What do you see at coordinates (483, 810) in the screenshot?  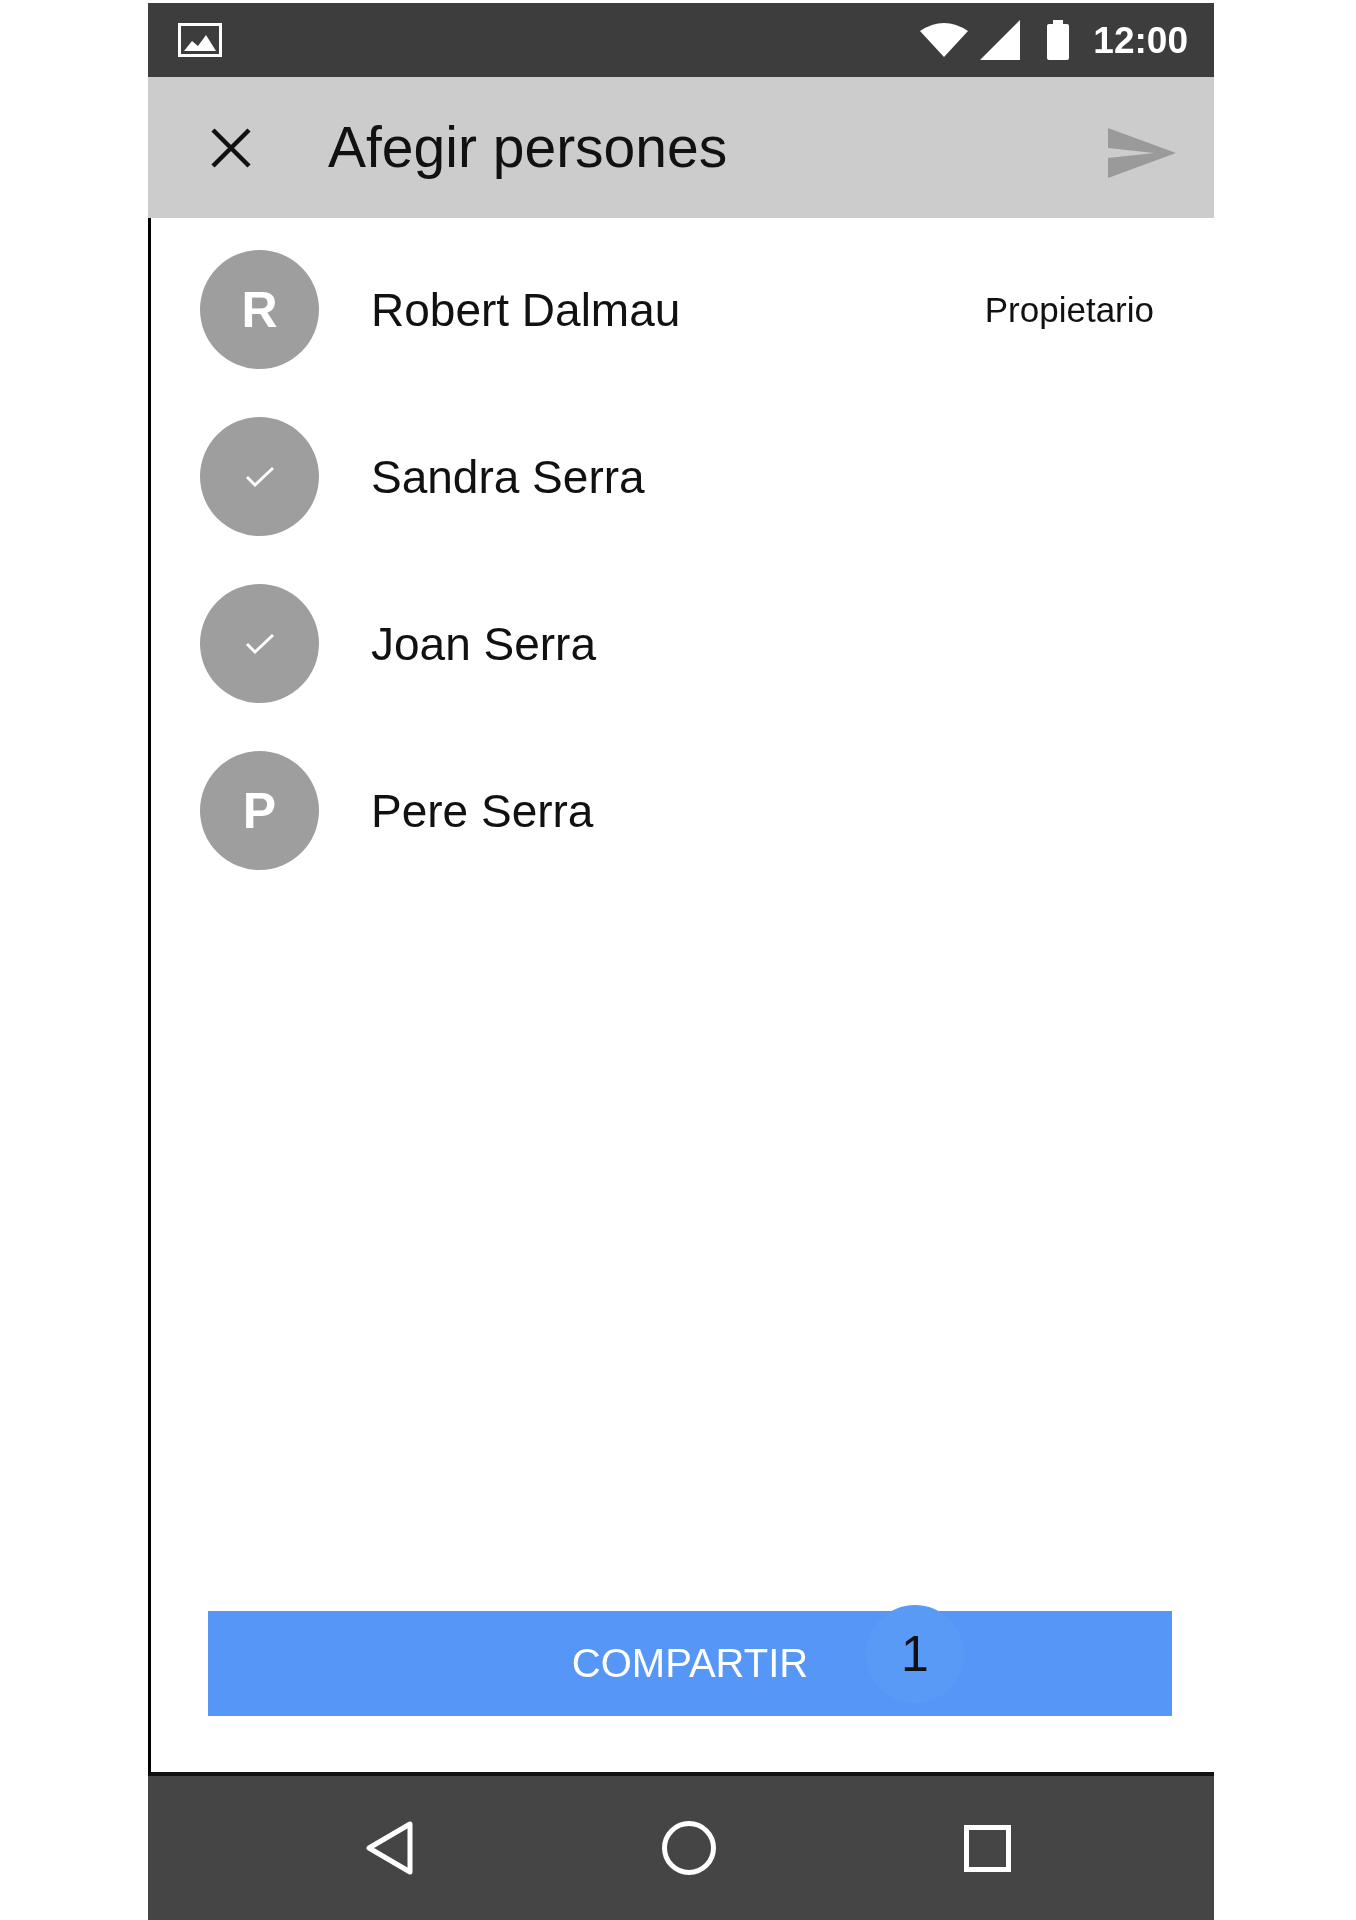 I see `contact-name: Pere Serra` at bounding box center [483, 810].